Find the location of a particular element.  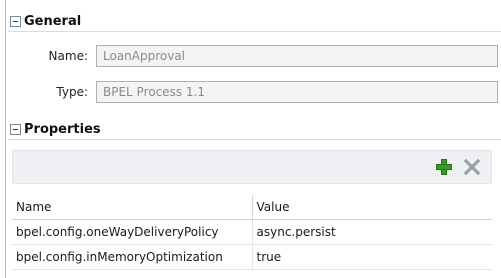

table-row: bpel.config.inMemoryOptimization true is located at coordinates (252, 257).